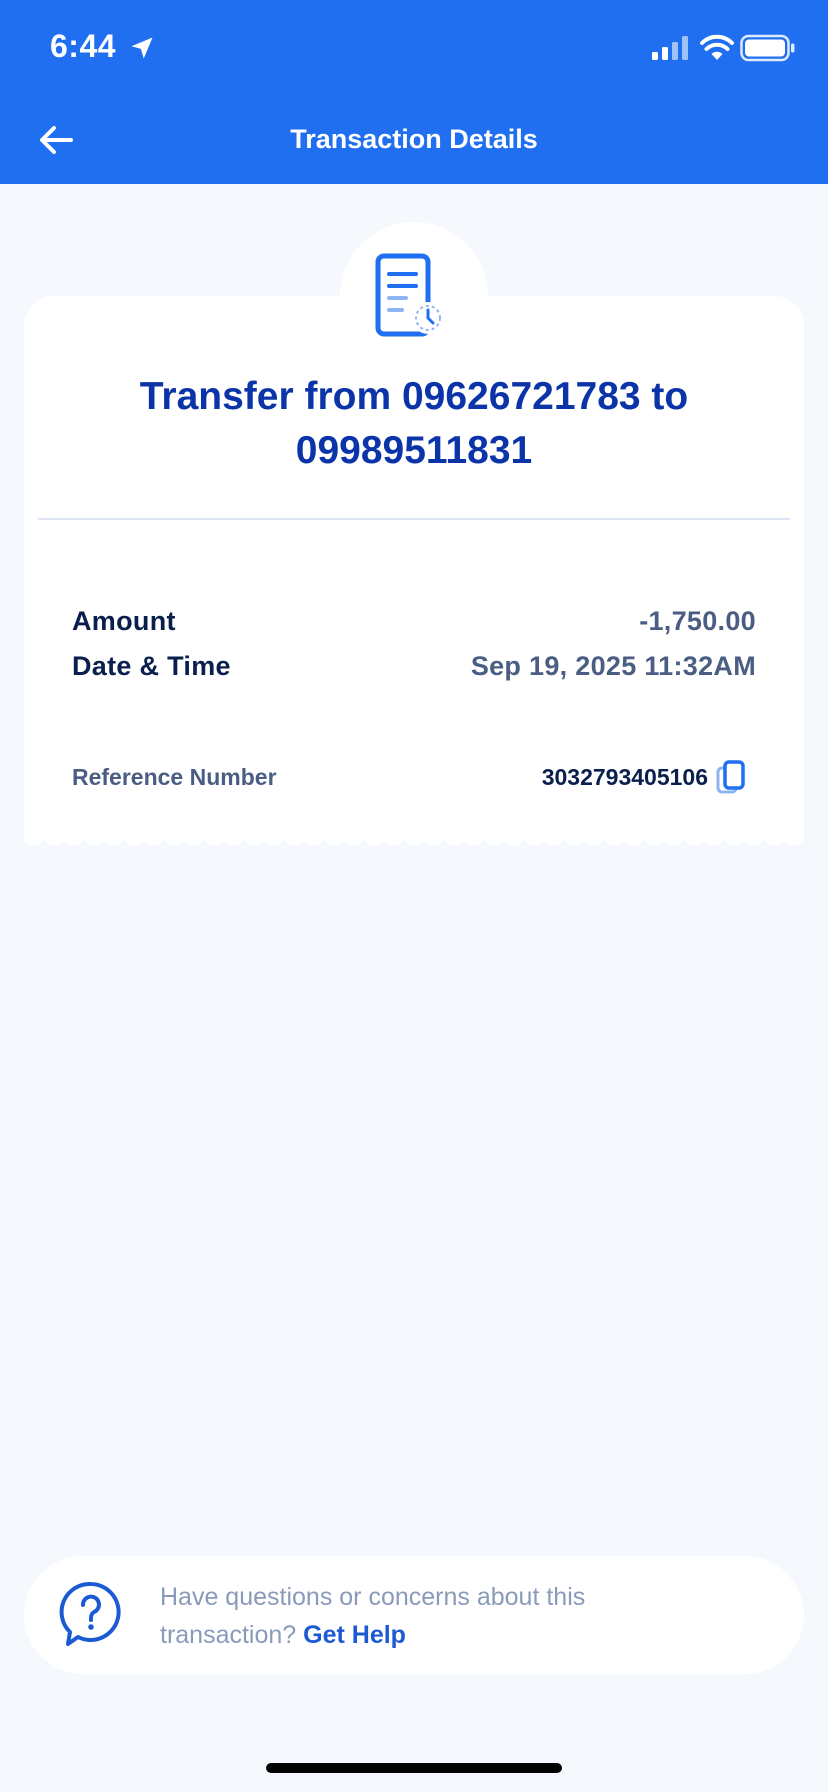 This screenshot has width=828, height=1792. What do you see at coordinates (697, 621) in the screenshot?
I see `amount-value: -1,750.00` at bounding box center [697, 621].